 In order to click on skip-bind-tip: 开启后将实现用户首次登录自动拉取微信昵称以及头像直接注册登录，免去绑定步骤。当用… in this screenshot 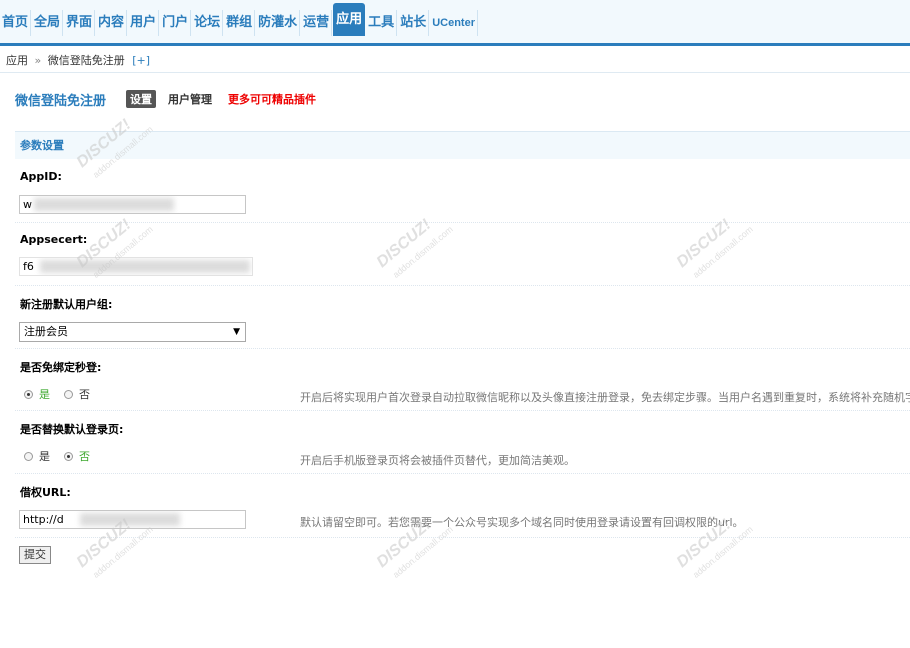, I will do `click(605, 397)`.